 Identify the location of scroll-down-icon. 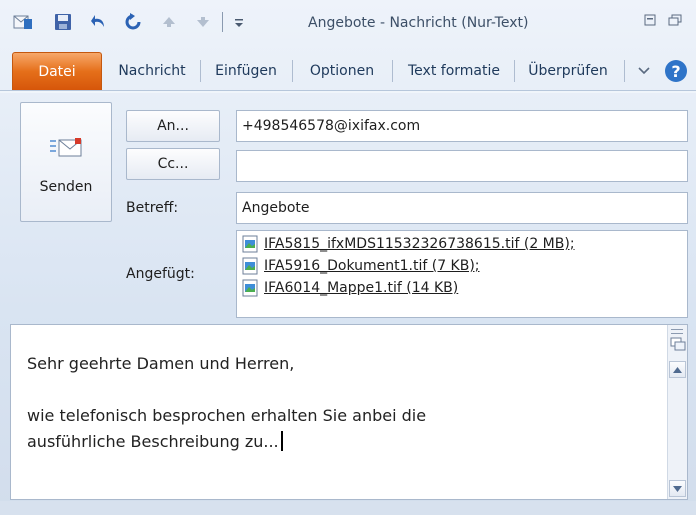
(677, 488).